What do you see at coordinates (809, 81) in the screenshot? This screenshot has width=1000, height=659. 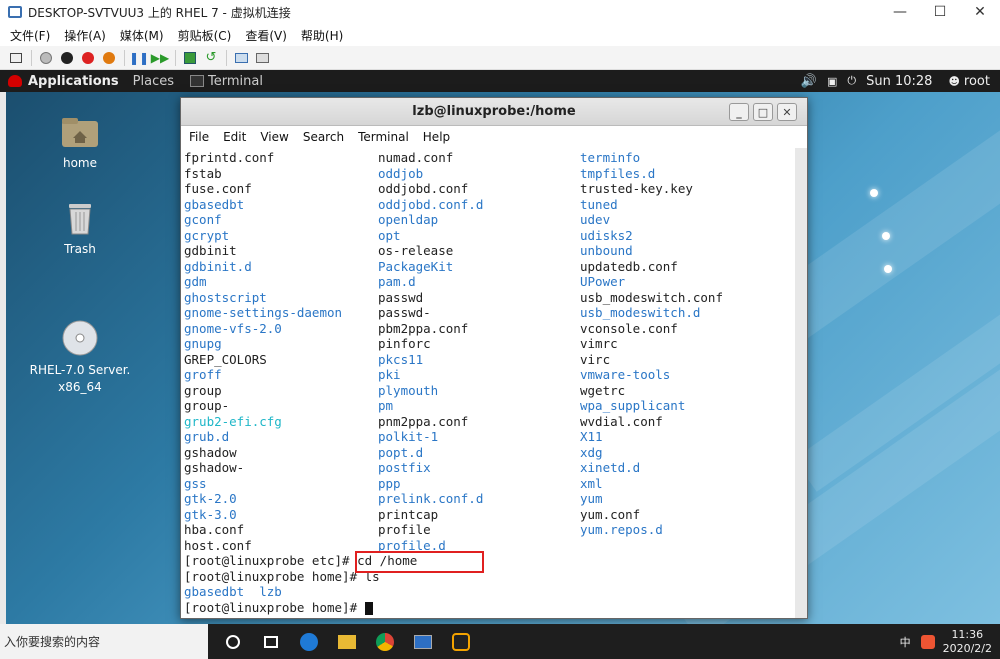 I see `volume-icon: 🔊` at bounding box center [809, 81].